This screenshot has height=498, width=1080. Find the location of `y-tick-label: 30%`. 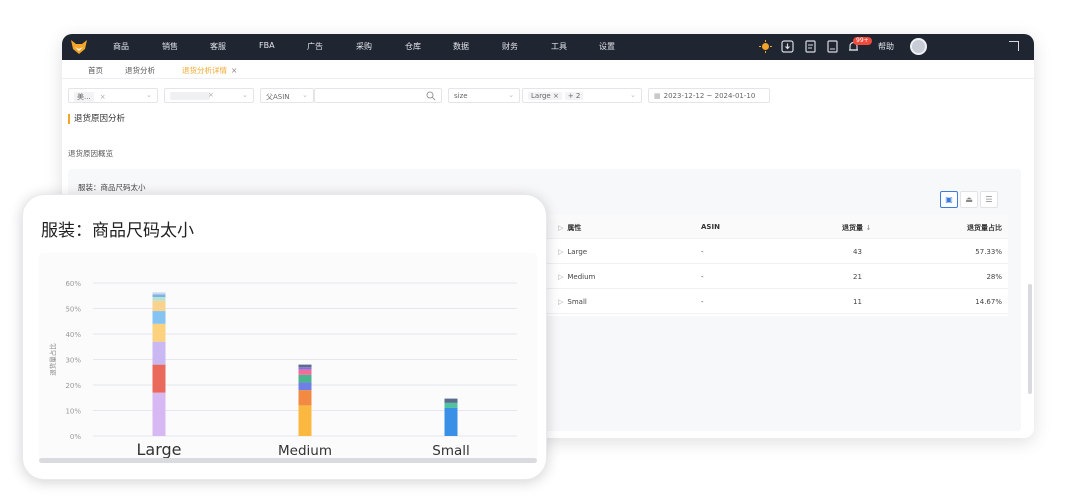

y-tick-label: 30% is located at coordinates (73, 361).